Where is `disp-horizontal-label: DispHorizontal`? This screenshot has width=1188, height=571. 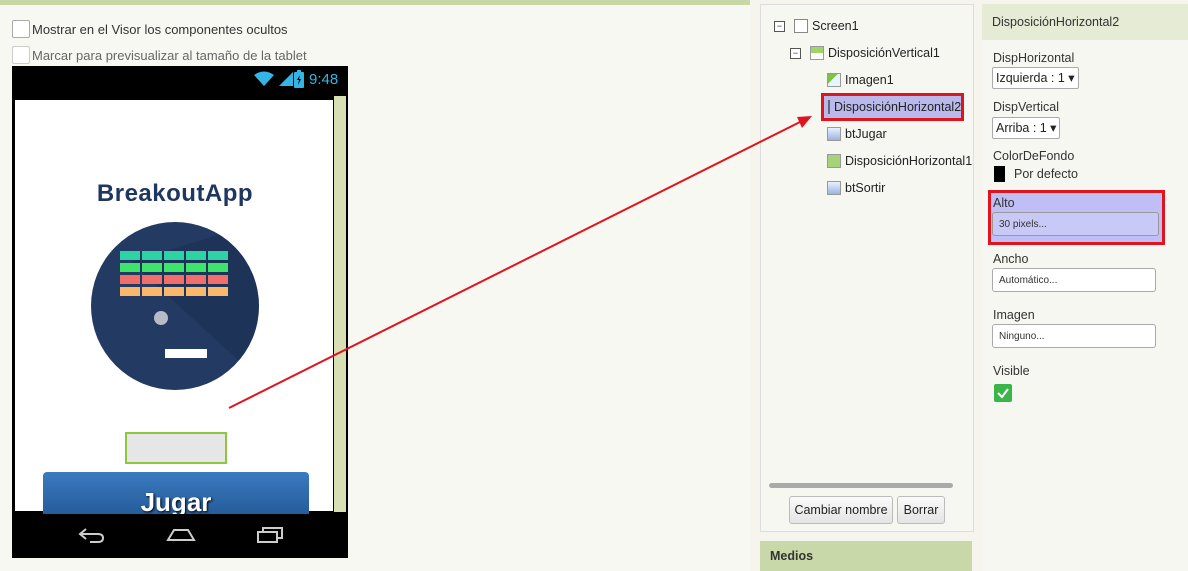 disp-horizontal-label: DispHorizontal is located at coordinates (1034, 58).